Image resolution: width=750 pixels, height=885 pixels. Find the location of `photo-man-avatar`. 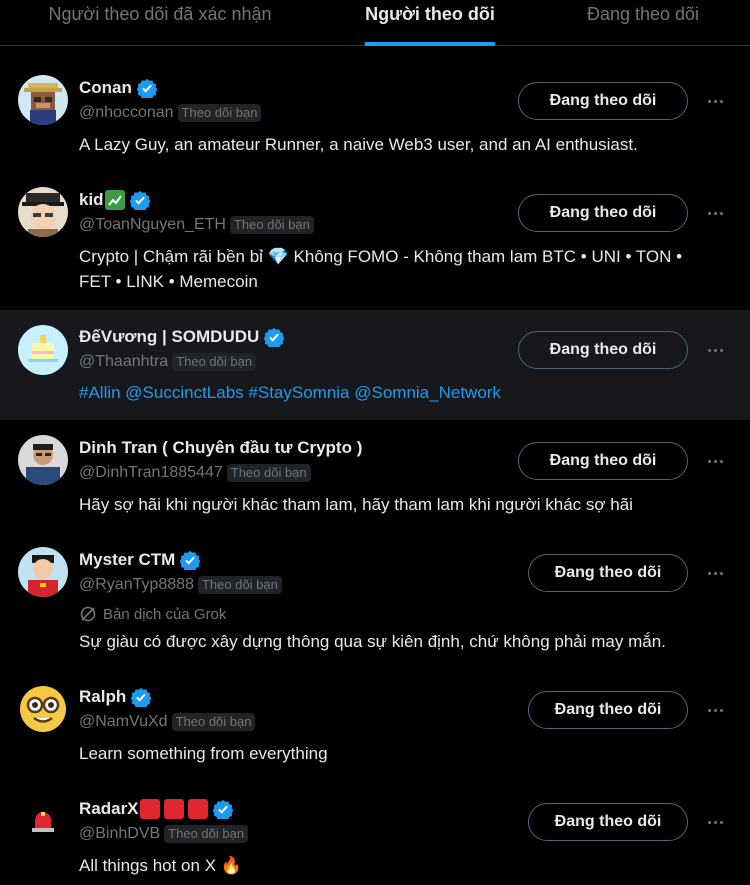

photo-man-avatar is located at coordinates (43, 460).